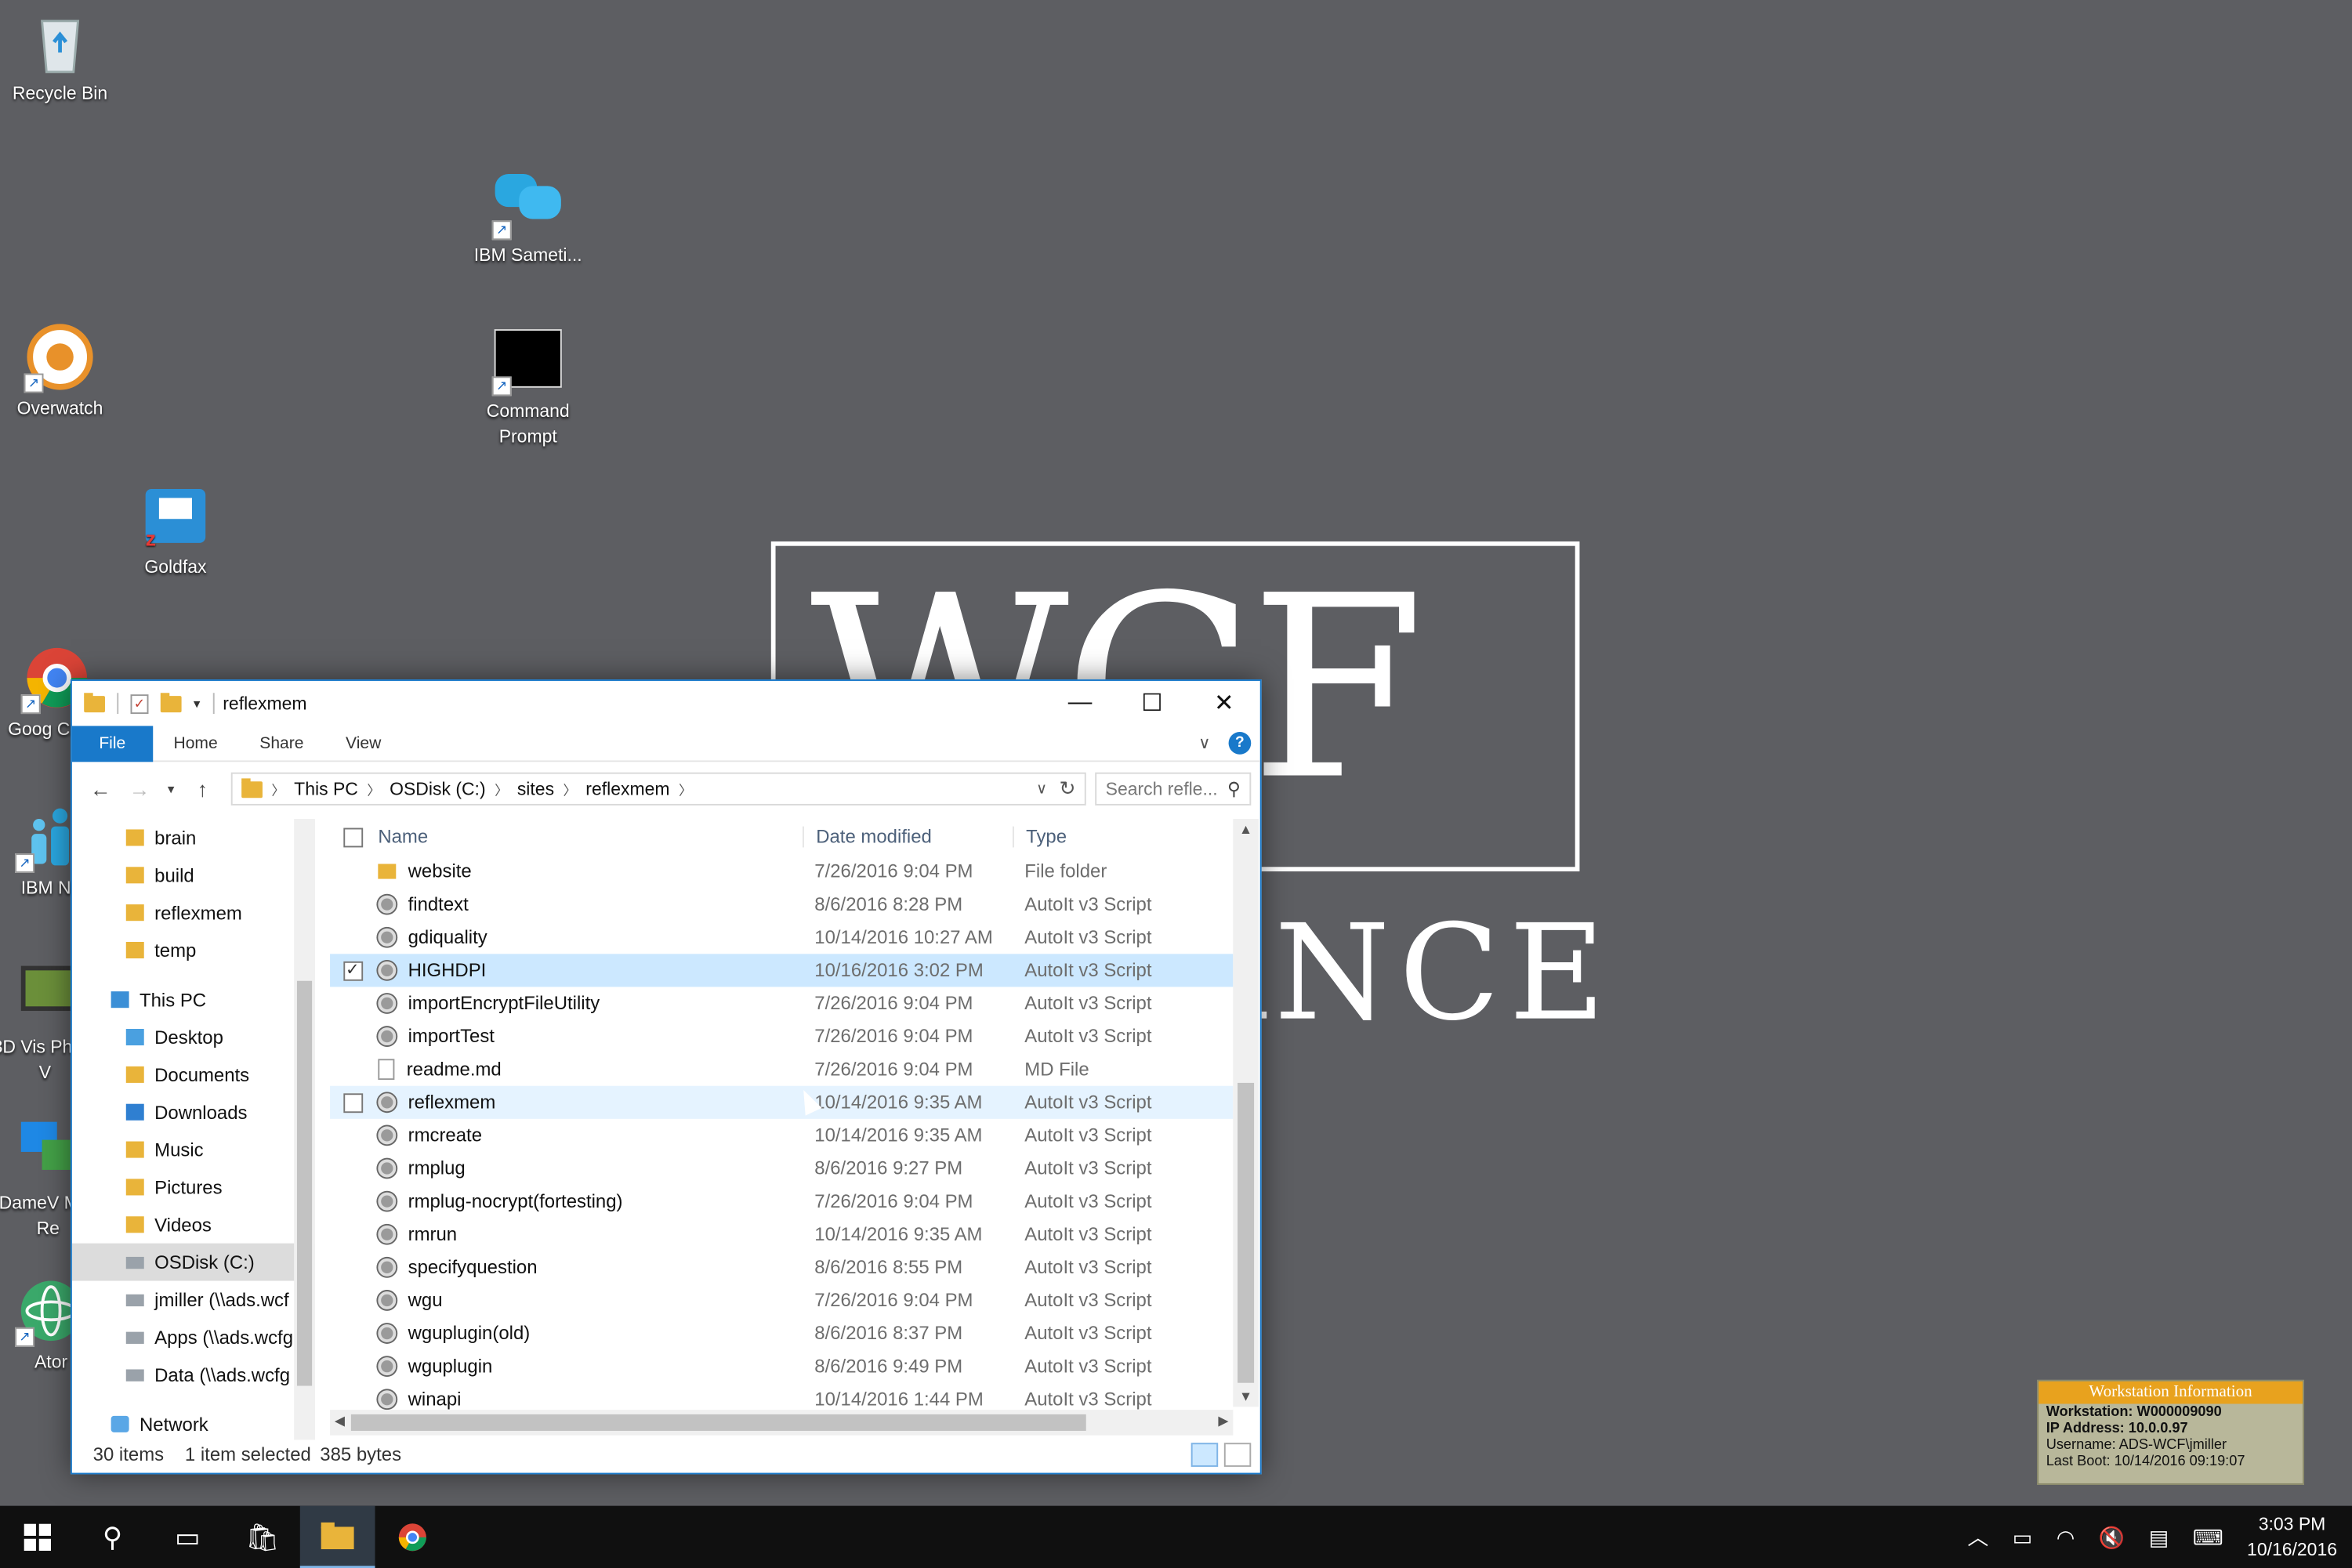  Describe the element at coordinates (438, 789) in the screenshot. I see `breadcrumb-osdisk: OSDisk (C:)` at that location.